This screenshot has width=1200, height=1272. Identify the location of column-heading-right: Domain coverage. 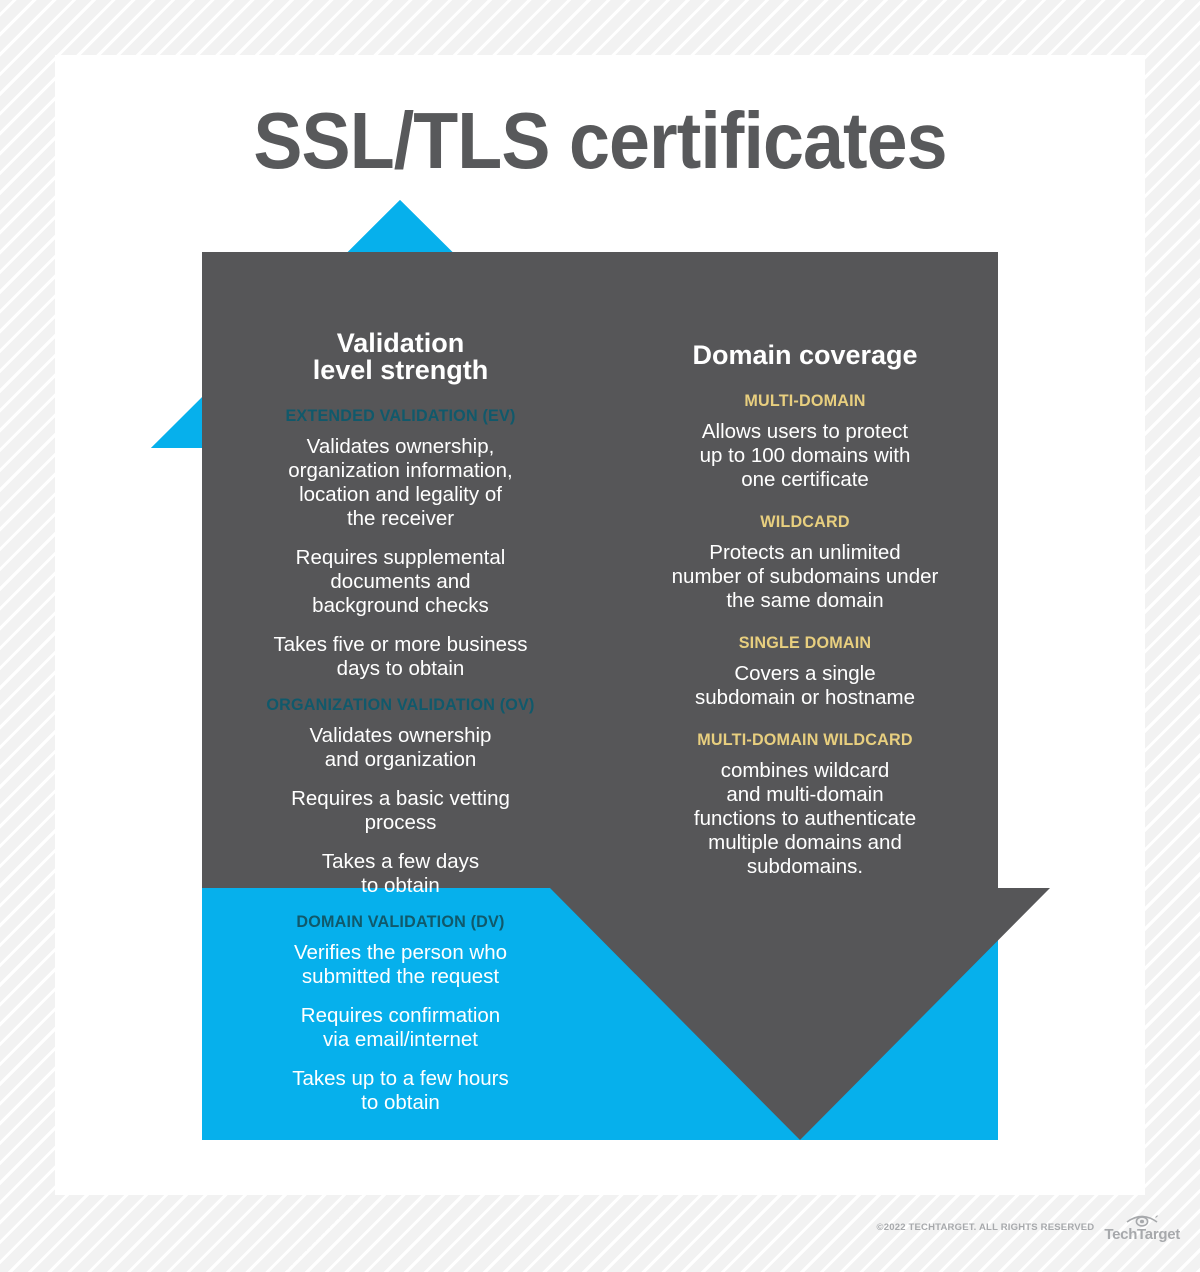
(805, 355).